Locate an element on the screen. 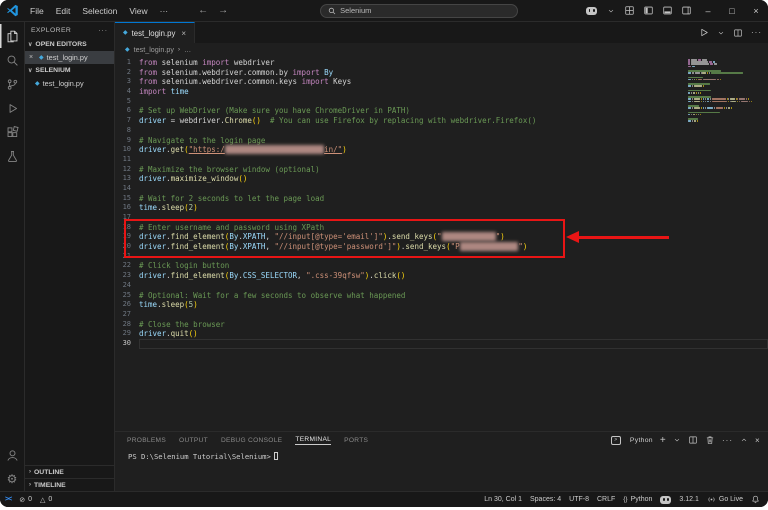  layout-sidebar-left-button is located at coordinates (648, 11).